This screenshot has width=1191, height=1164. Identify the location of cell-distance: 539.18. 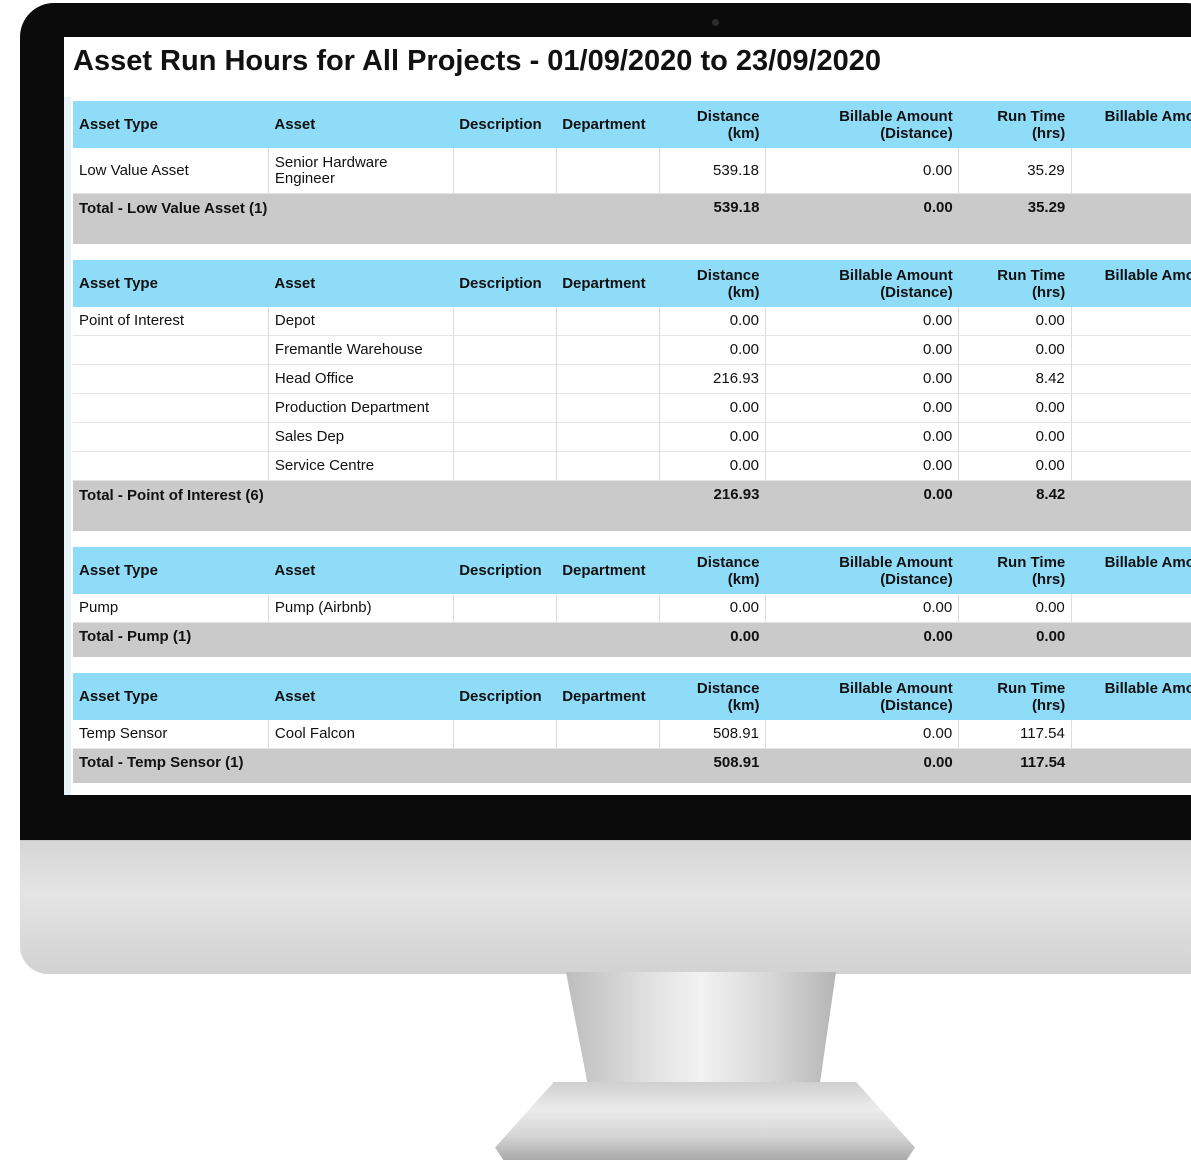
(712, 171).